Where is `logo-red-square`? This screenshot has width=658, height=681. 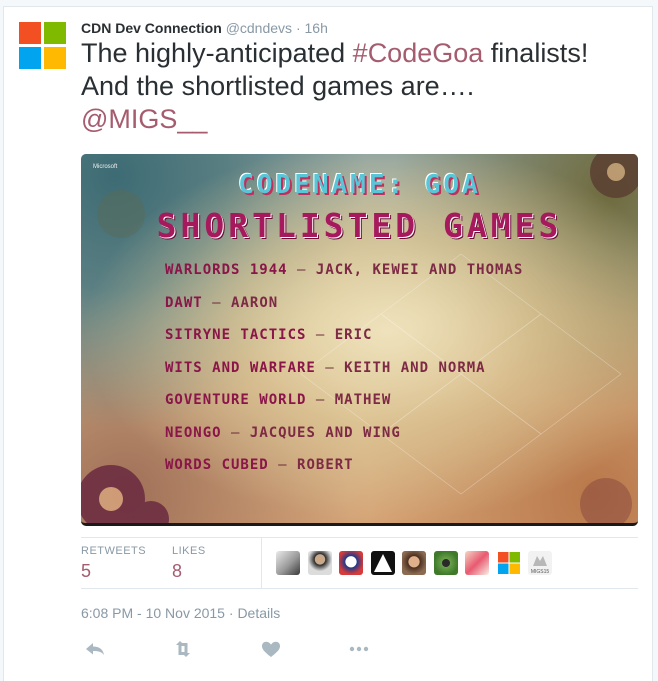 logo-red-square is located at coordinates (30, 33).